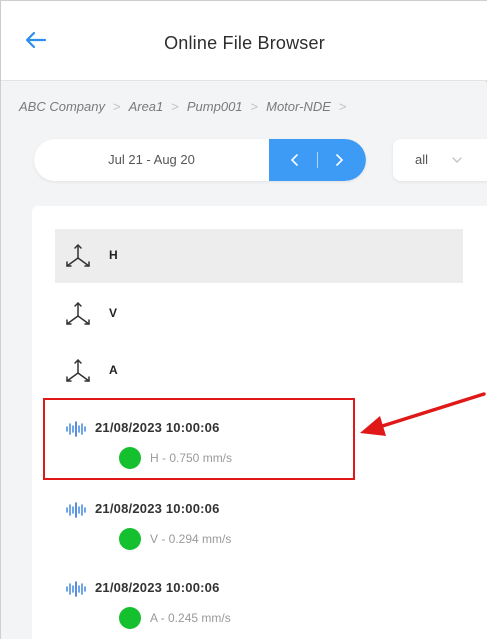 This screenshot has height=639, width=487. What do you see at coordinates (298, 106) in the screenshot?
I see `breadcrumb-item-motor: Motor-NDE` at bounding box center [298, 106].